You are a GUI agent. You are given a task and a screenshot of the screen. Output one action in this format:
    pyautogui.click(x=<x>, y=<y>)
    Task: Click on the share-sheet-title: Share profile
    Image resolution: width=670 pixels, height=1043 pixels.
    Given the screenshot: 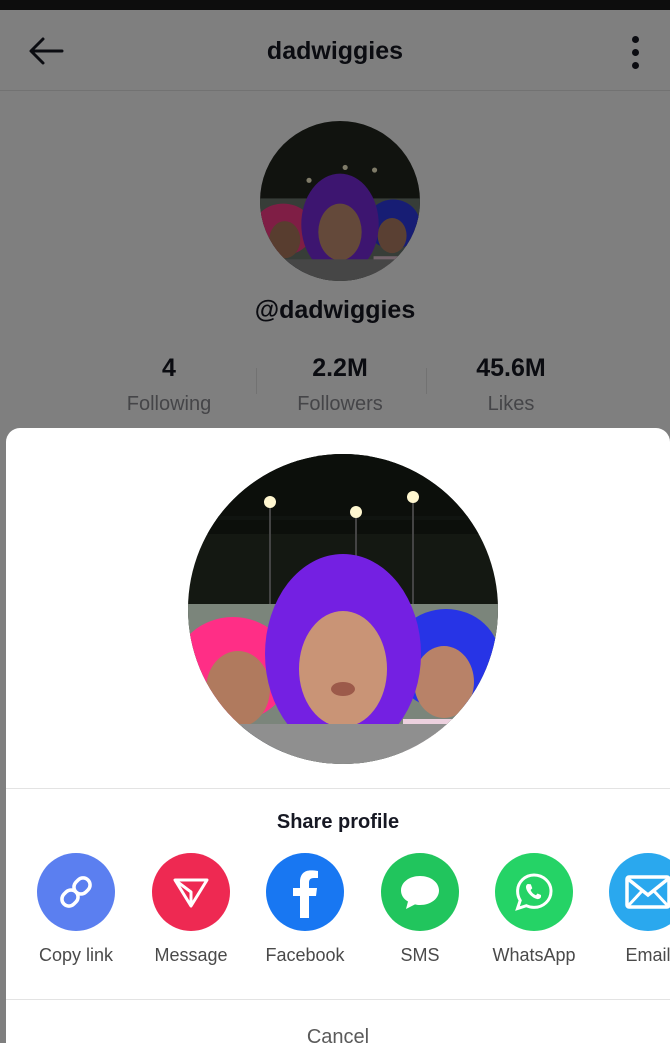 What is the action you would take?
    pyautogui.click(x=338, y=822)
    